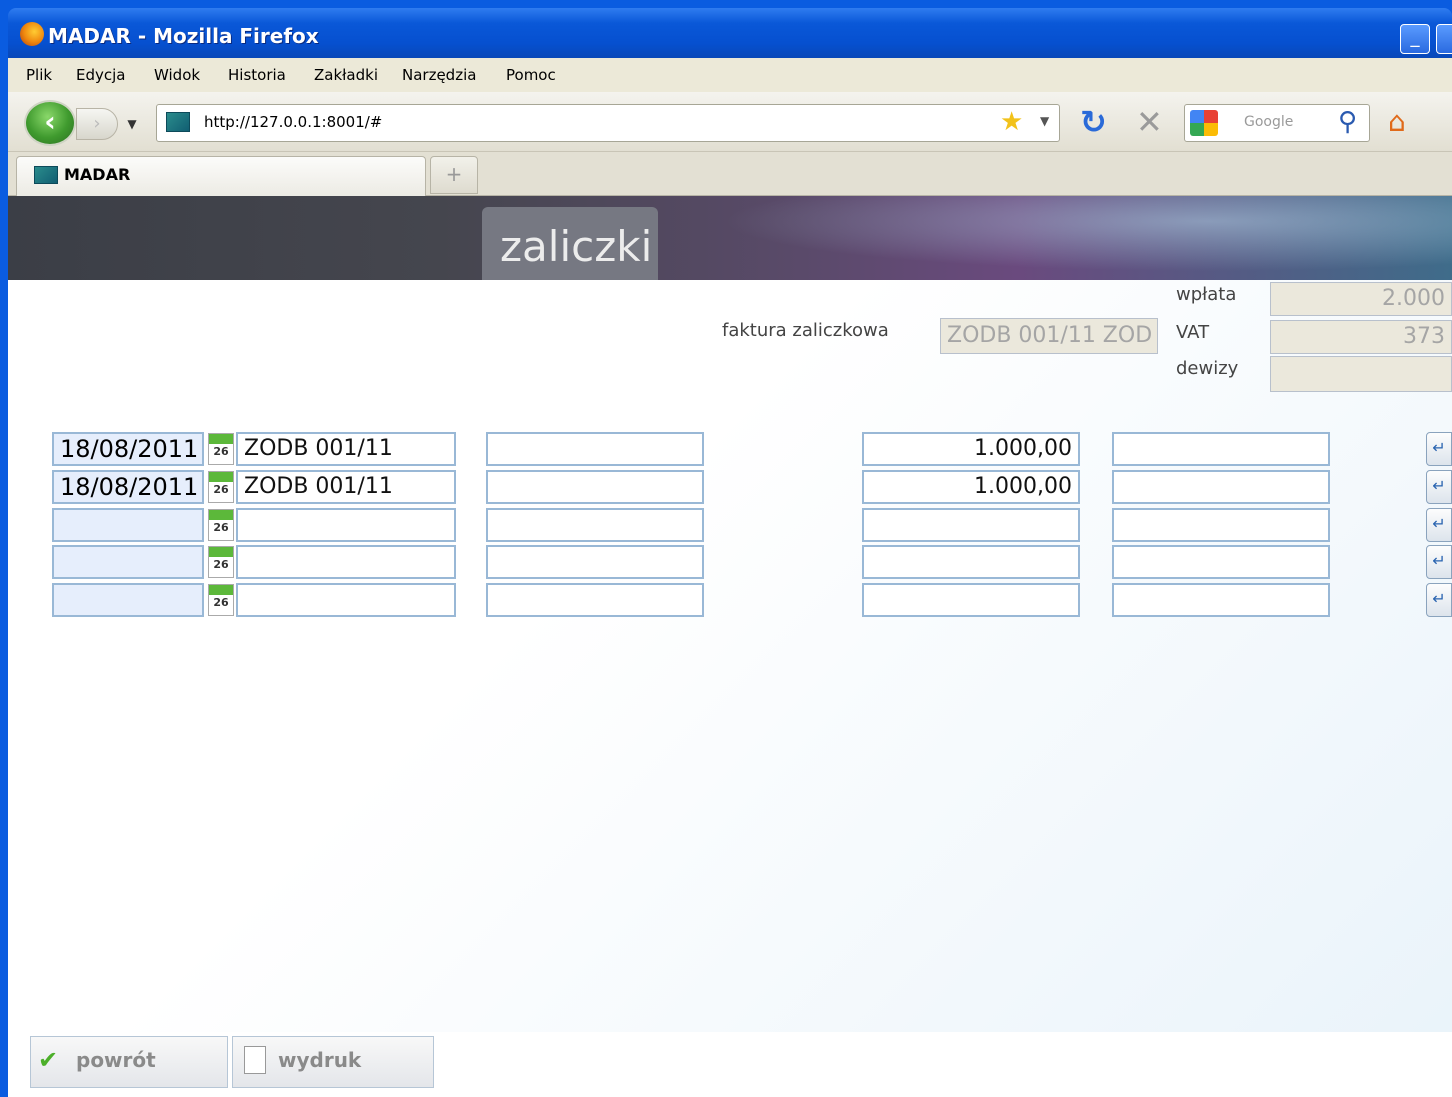  I want to click on site-favicon-icon, so click(178, 122).